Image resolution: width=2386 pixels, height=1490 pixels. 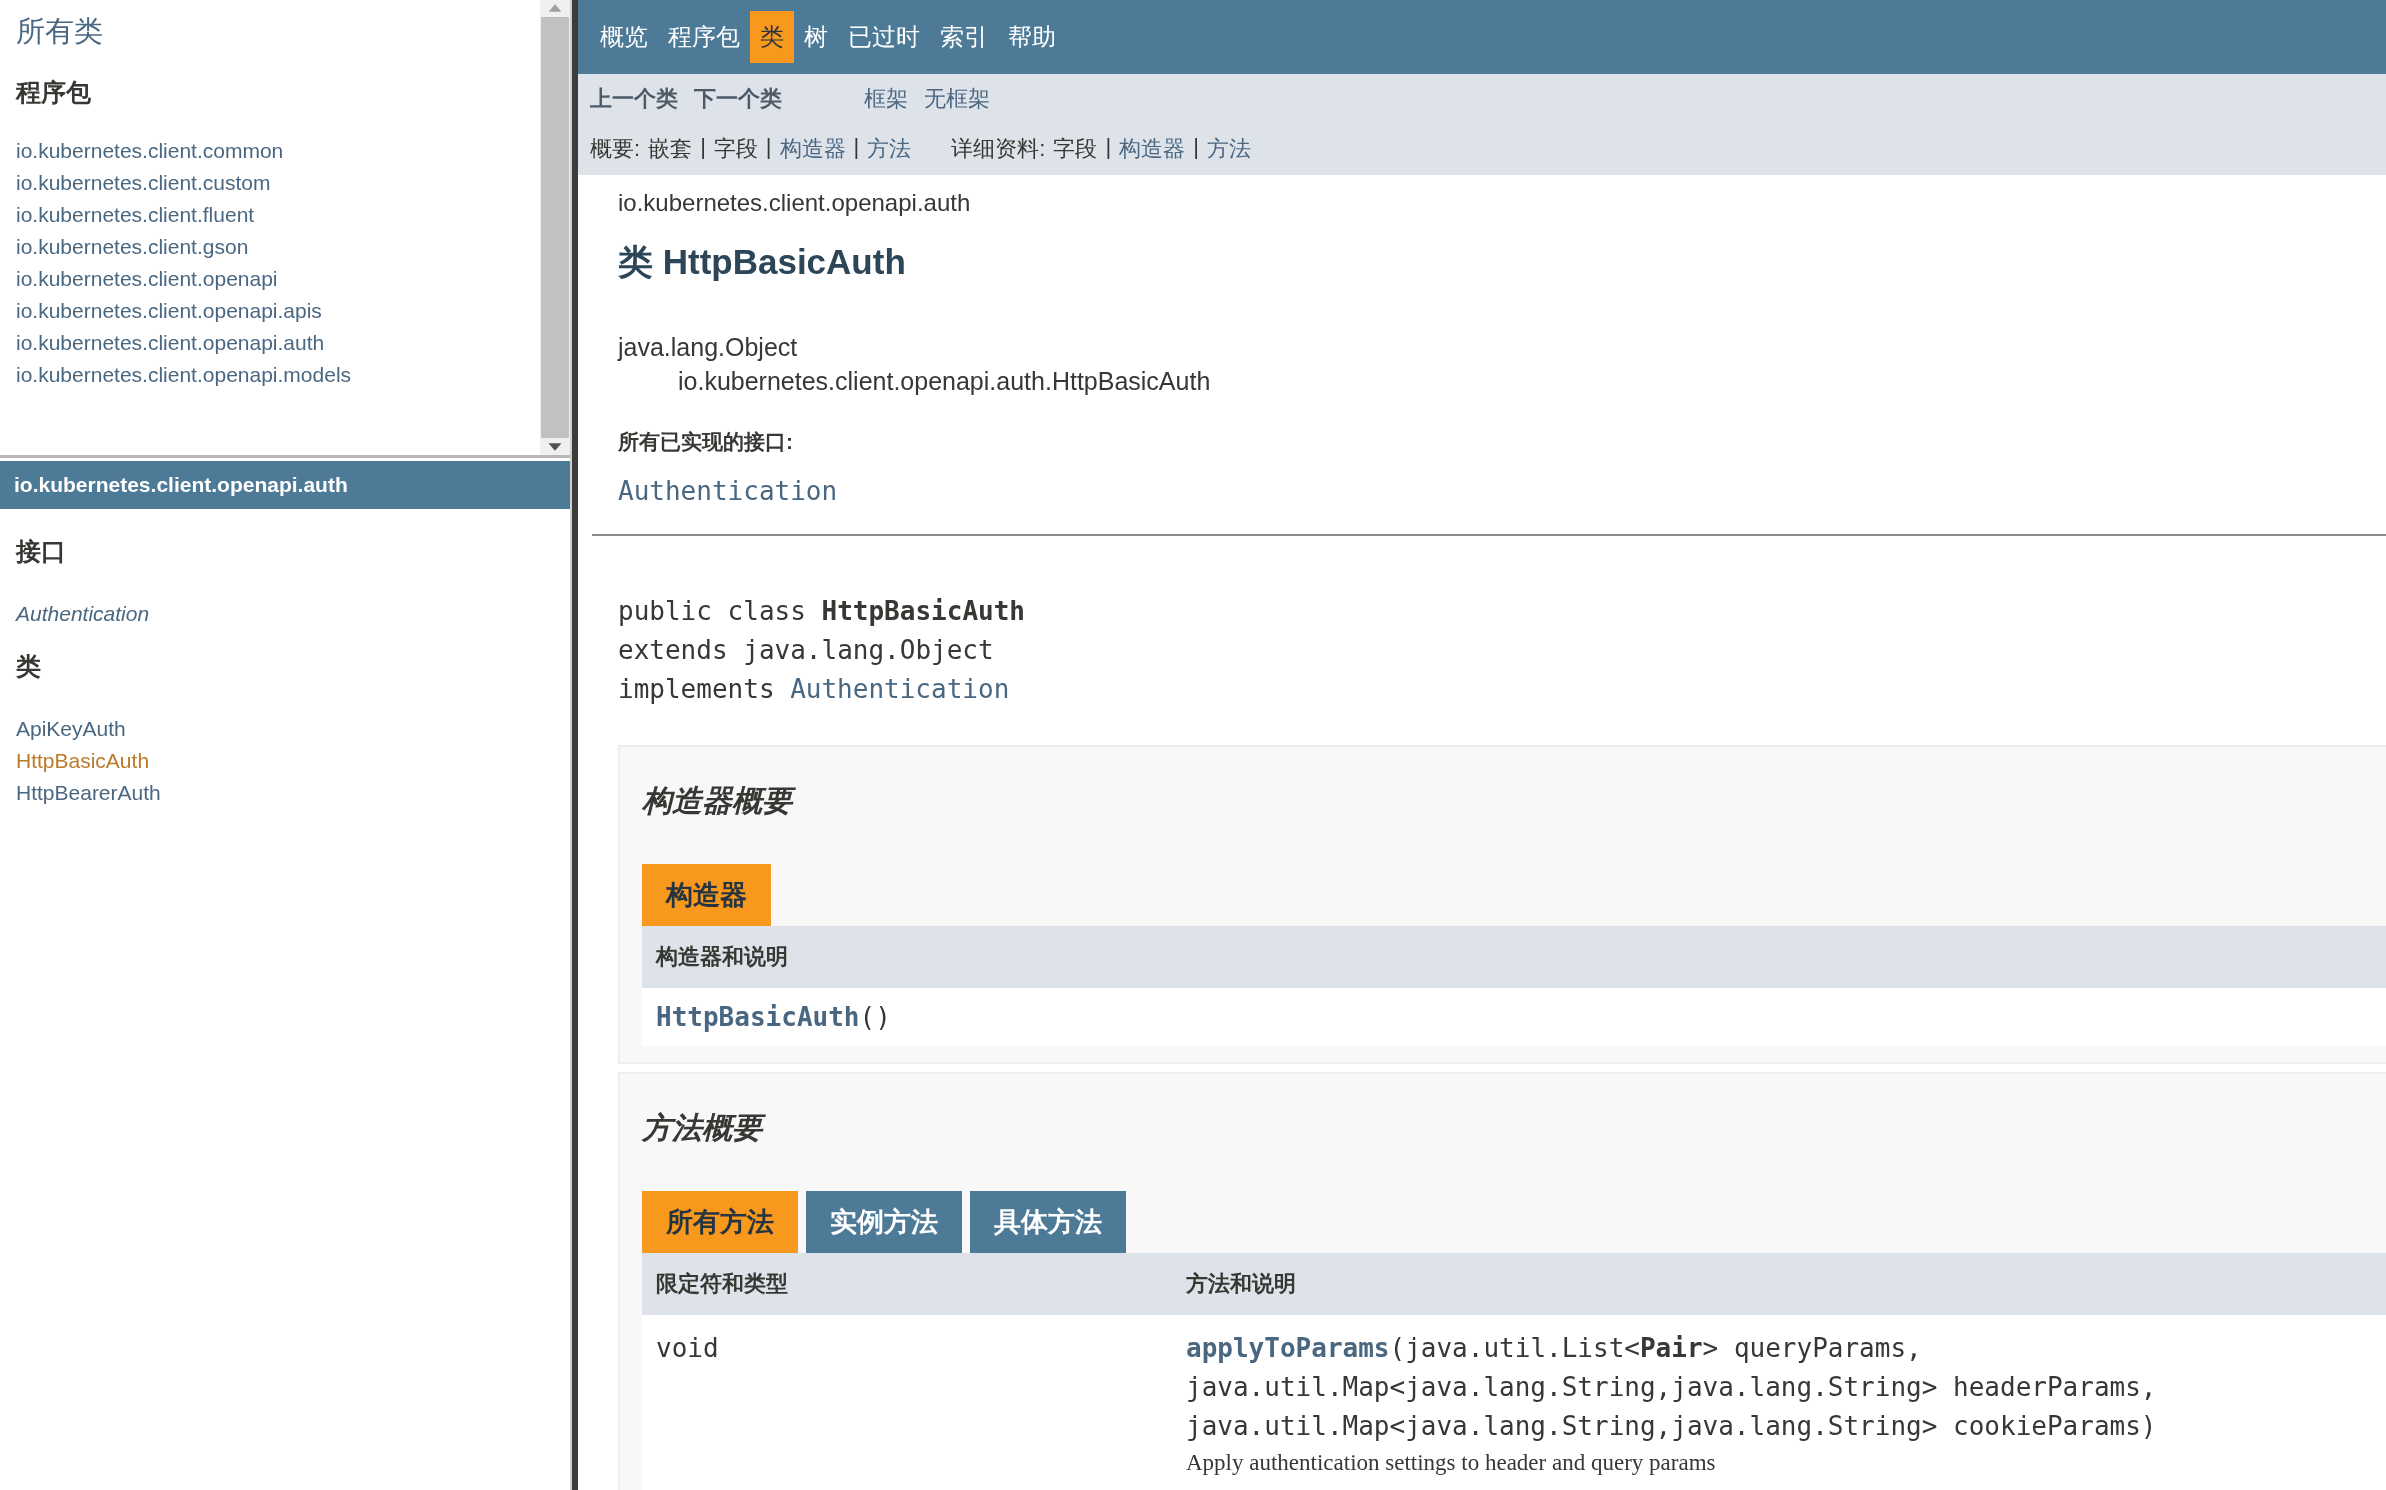 What do you see at coordinates (706, 895) in the screenshot?
I see `table-tab: 构造器` at bounding box center [706, 895].